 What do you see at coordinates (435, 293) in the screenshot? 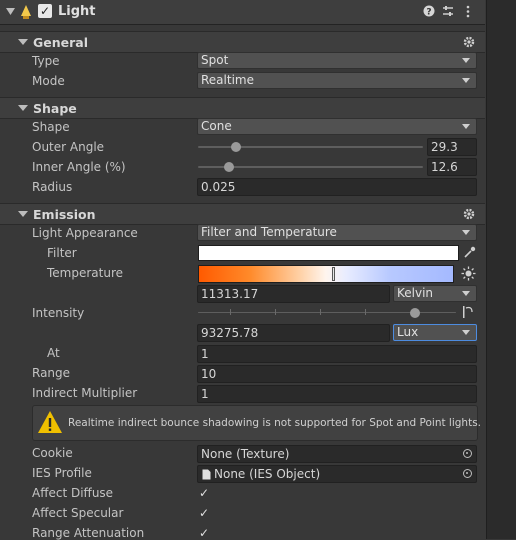
I see `temperature-unit-dropdown: Kelvin` at bounding box center [435, 293].